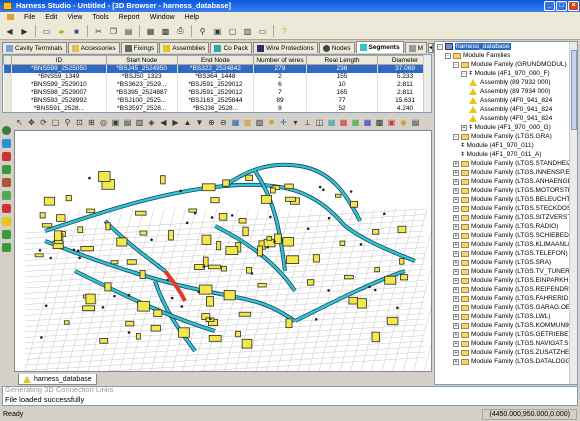  Describe the element at coordinates (6, 182) in the screenshot. I see `fixing-tool-icon` at that location.